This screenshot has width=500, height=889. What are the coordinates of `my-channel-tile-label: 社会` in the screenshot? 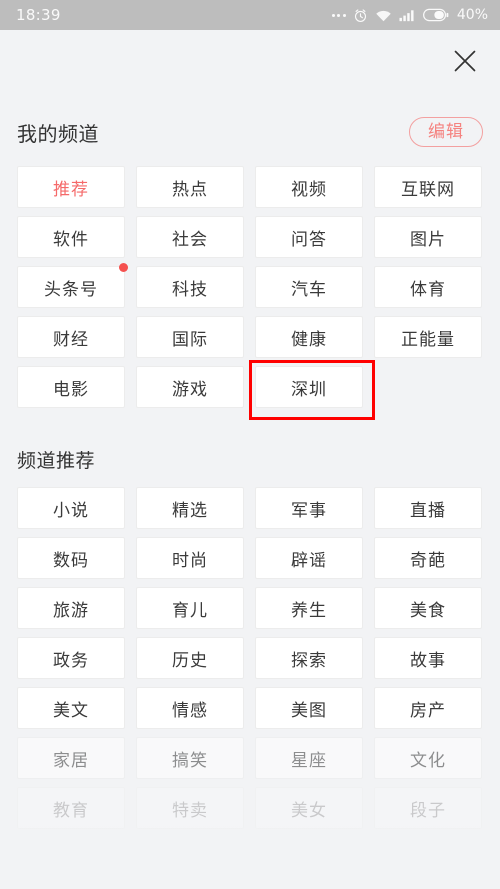 It's located at (190, 239).